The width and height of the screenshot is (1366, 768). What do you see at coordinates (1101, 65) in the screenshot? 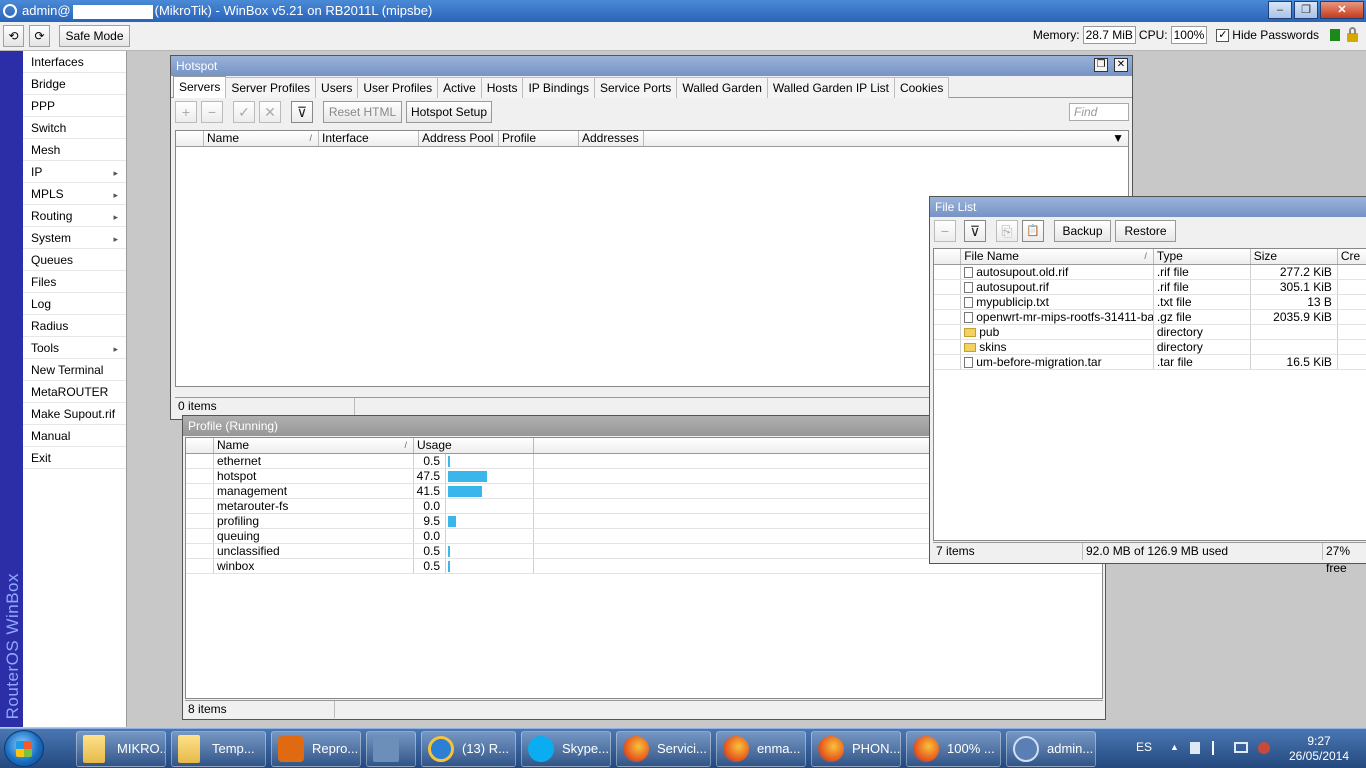
I see `restore-window-button: ❐` at bounding box center [1101, 65].